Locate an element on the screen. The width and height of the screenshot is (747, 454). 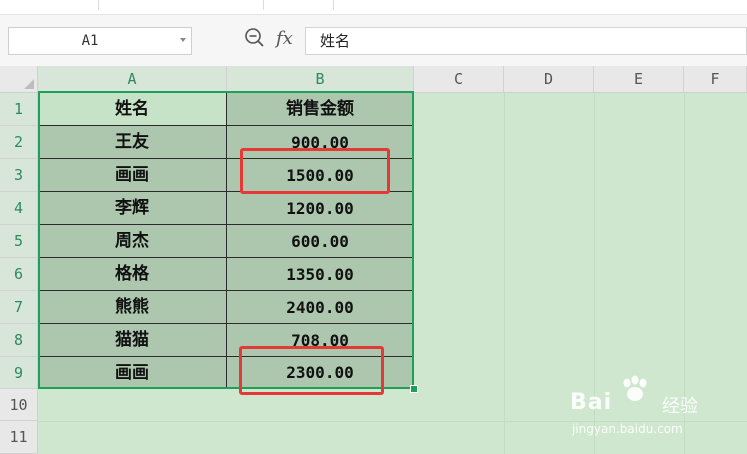
formula-bar: A1 fx 姓名 is located at coordinates (373, 41).